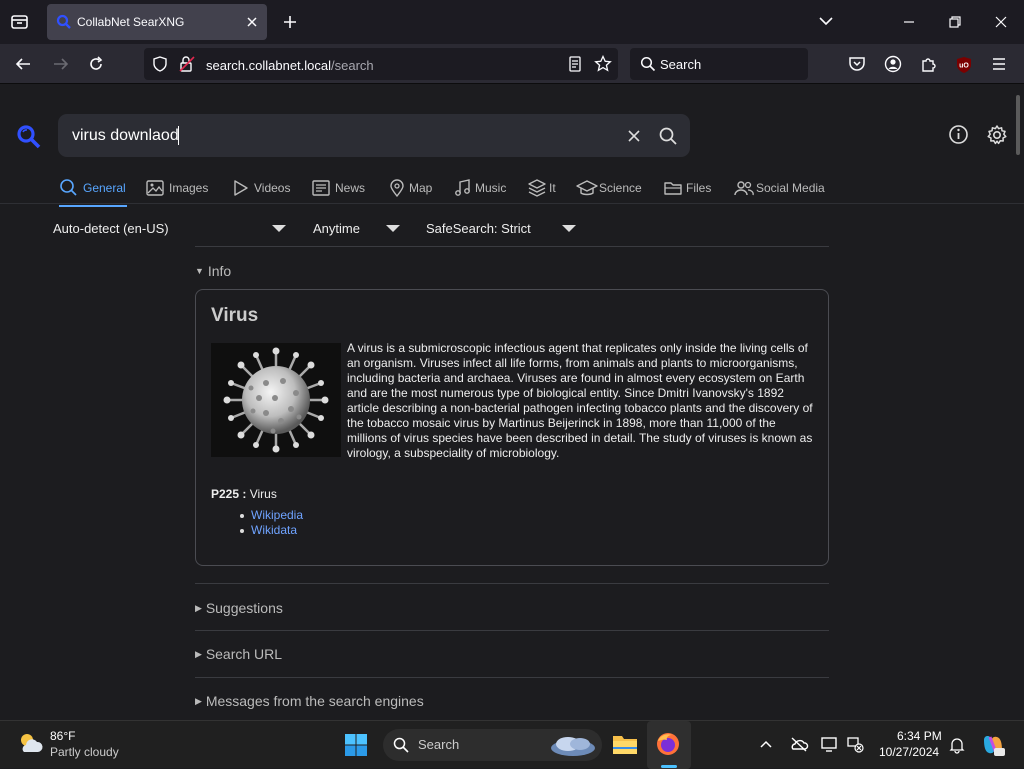  What do you see at coordinates (252, 22) in the screenshot?
I see `close-tab-icon` at bounding box center [252, 22].